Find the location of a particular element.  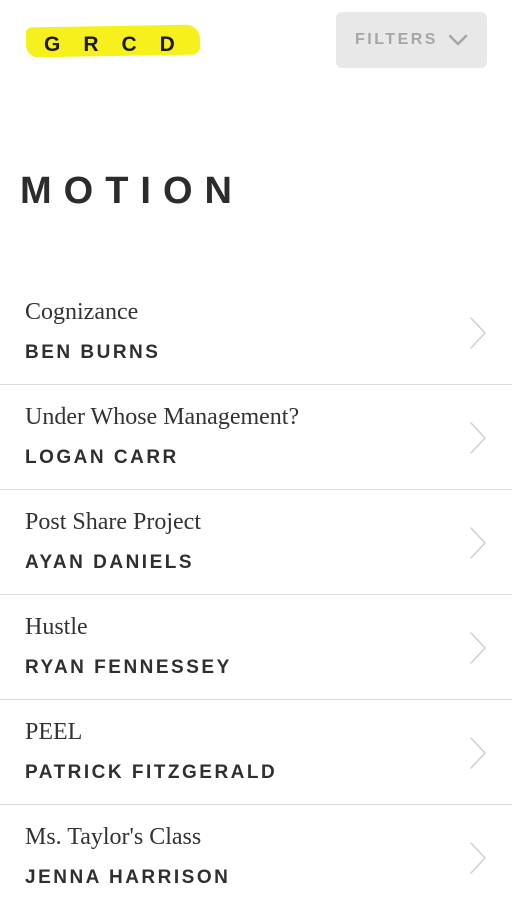

logo: GRCD is located at coordinates (121, 45).